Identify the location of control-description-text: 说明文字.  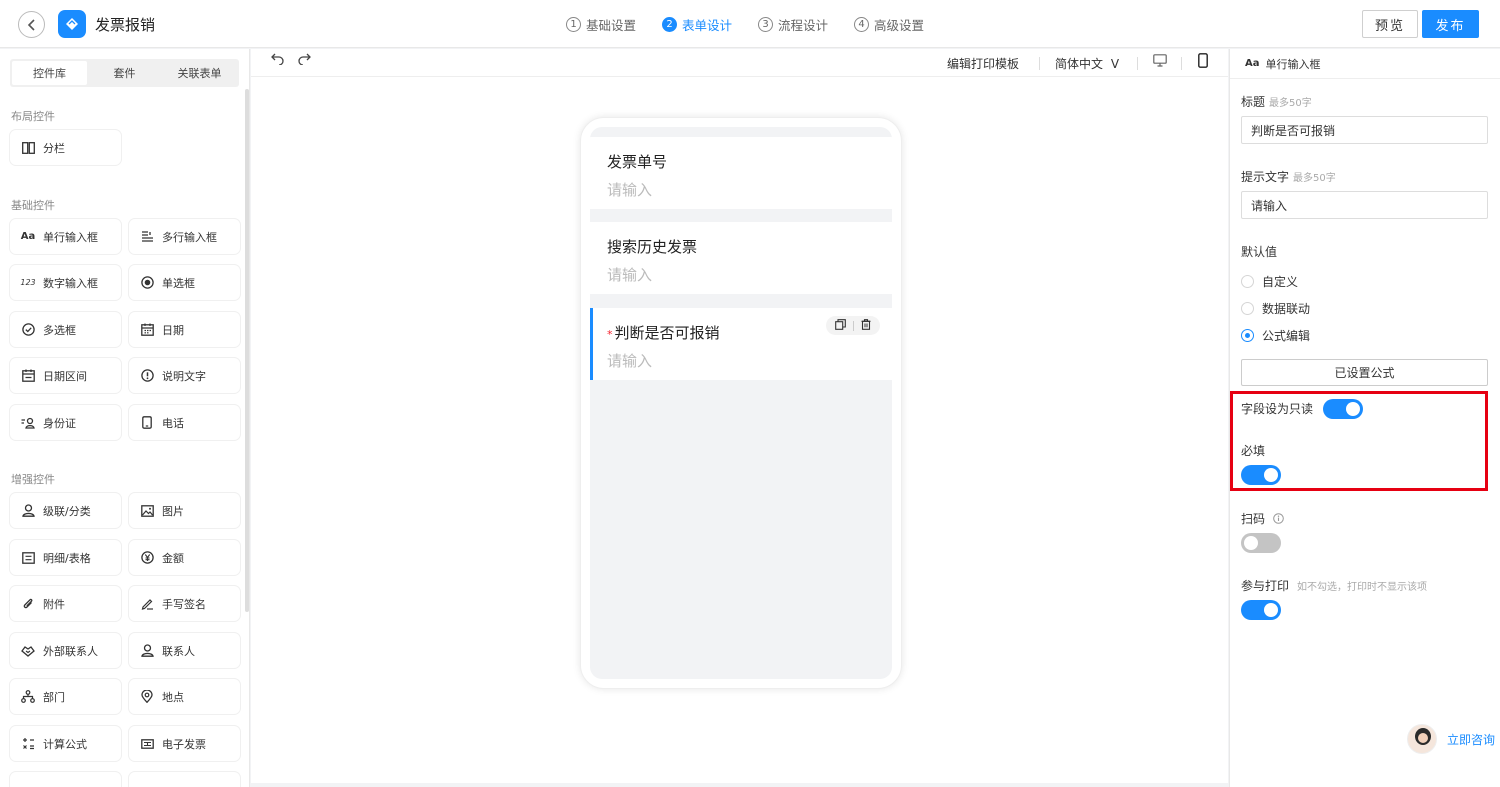
(184, 375).